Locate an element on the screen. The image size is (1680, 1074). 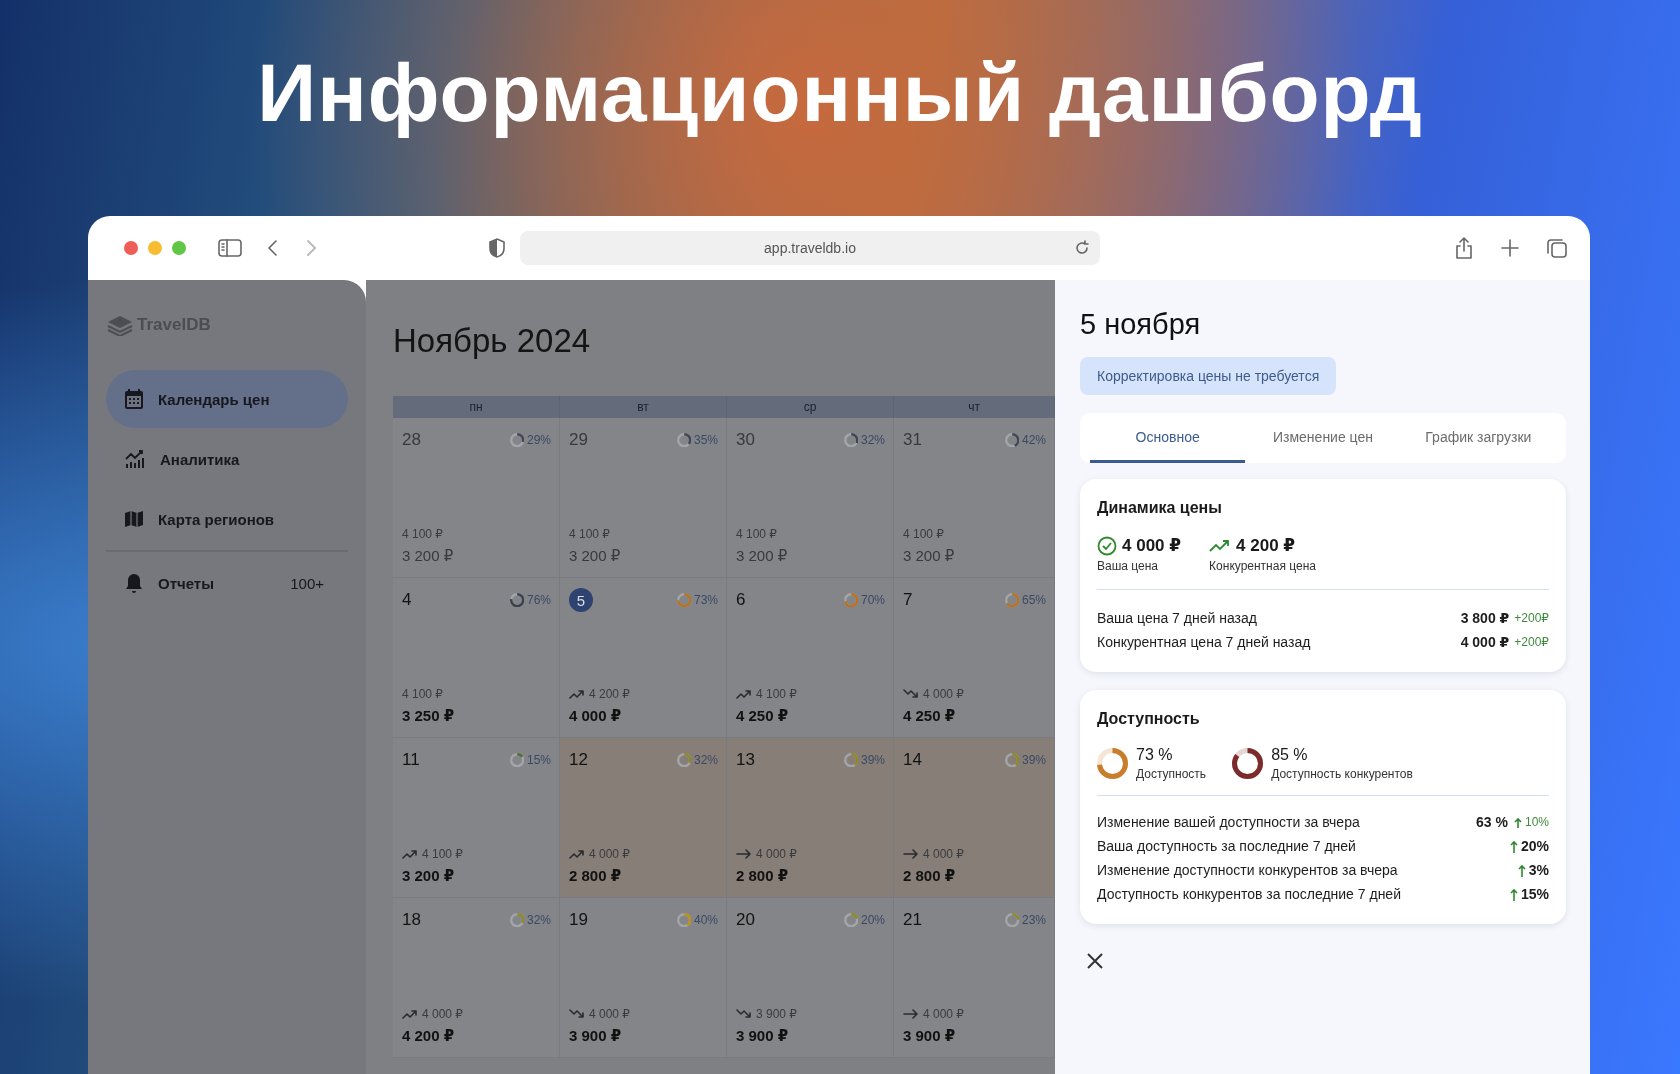
day-number: 11 is located at coordinates (411, 760).